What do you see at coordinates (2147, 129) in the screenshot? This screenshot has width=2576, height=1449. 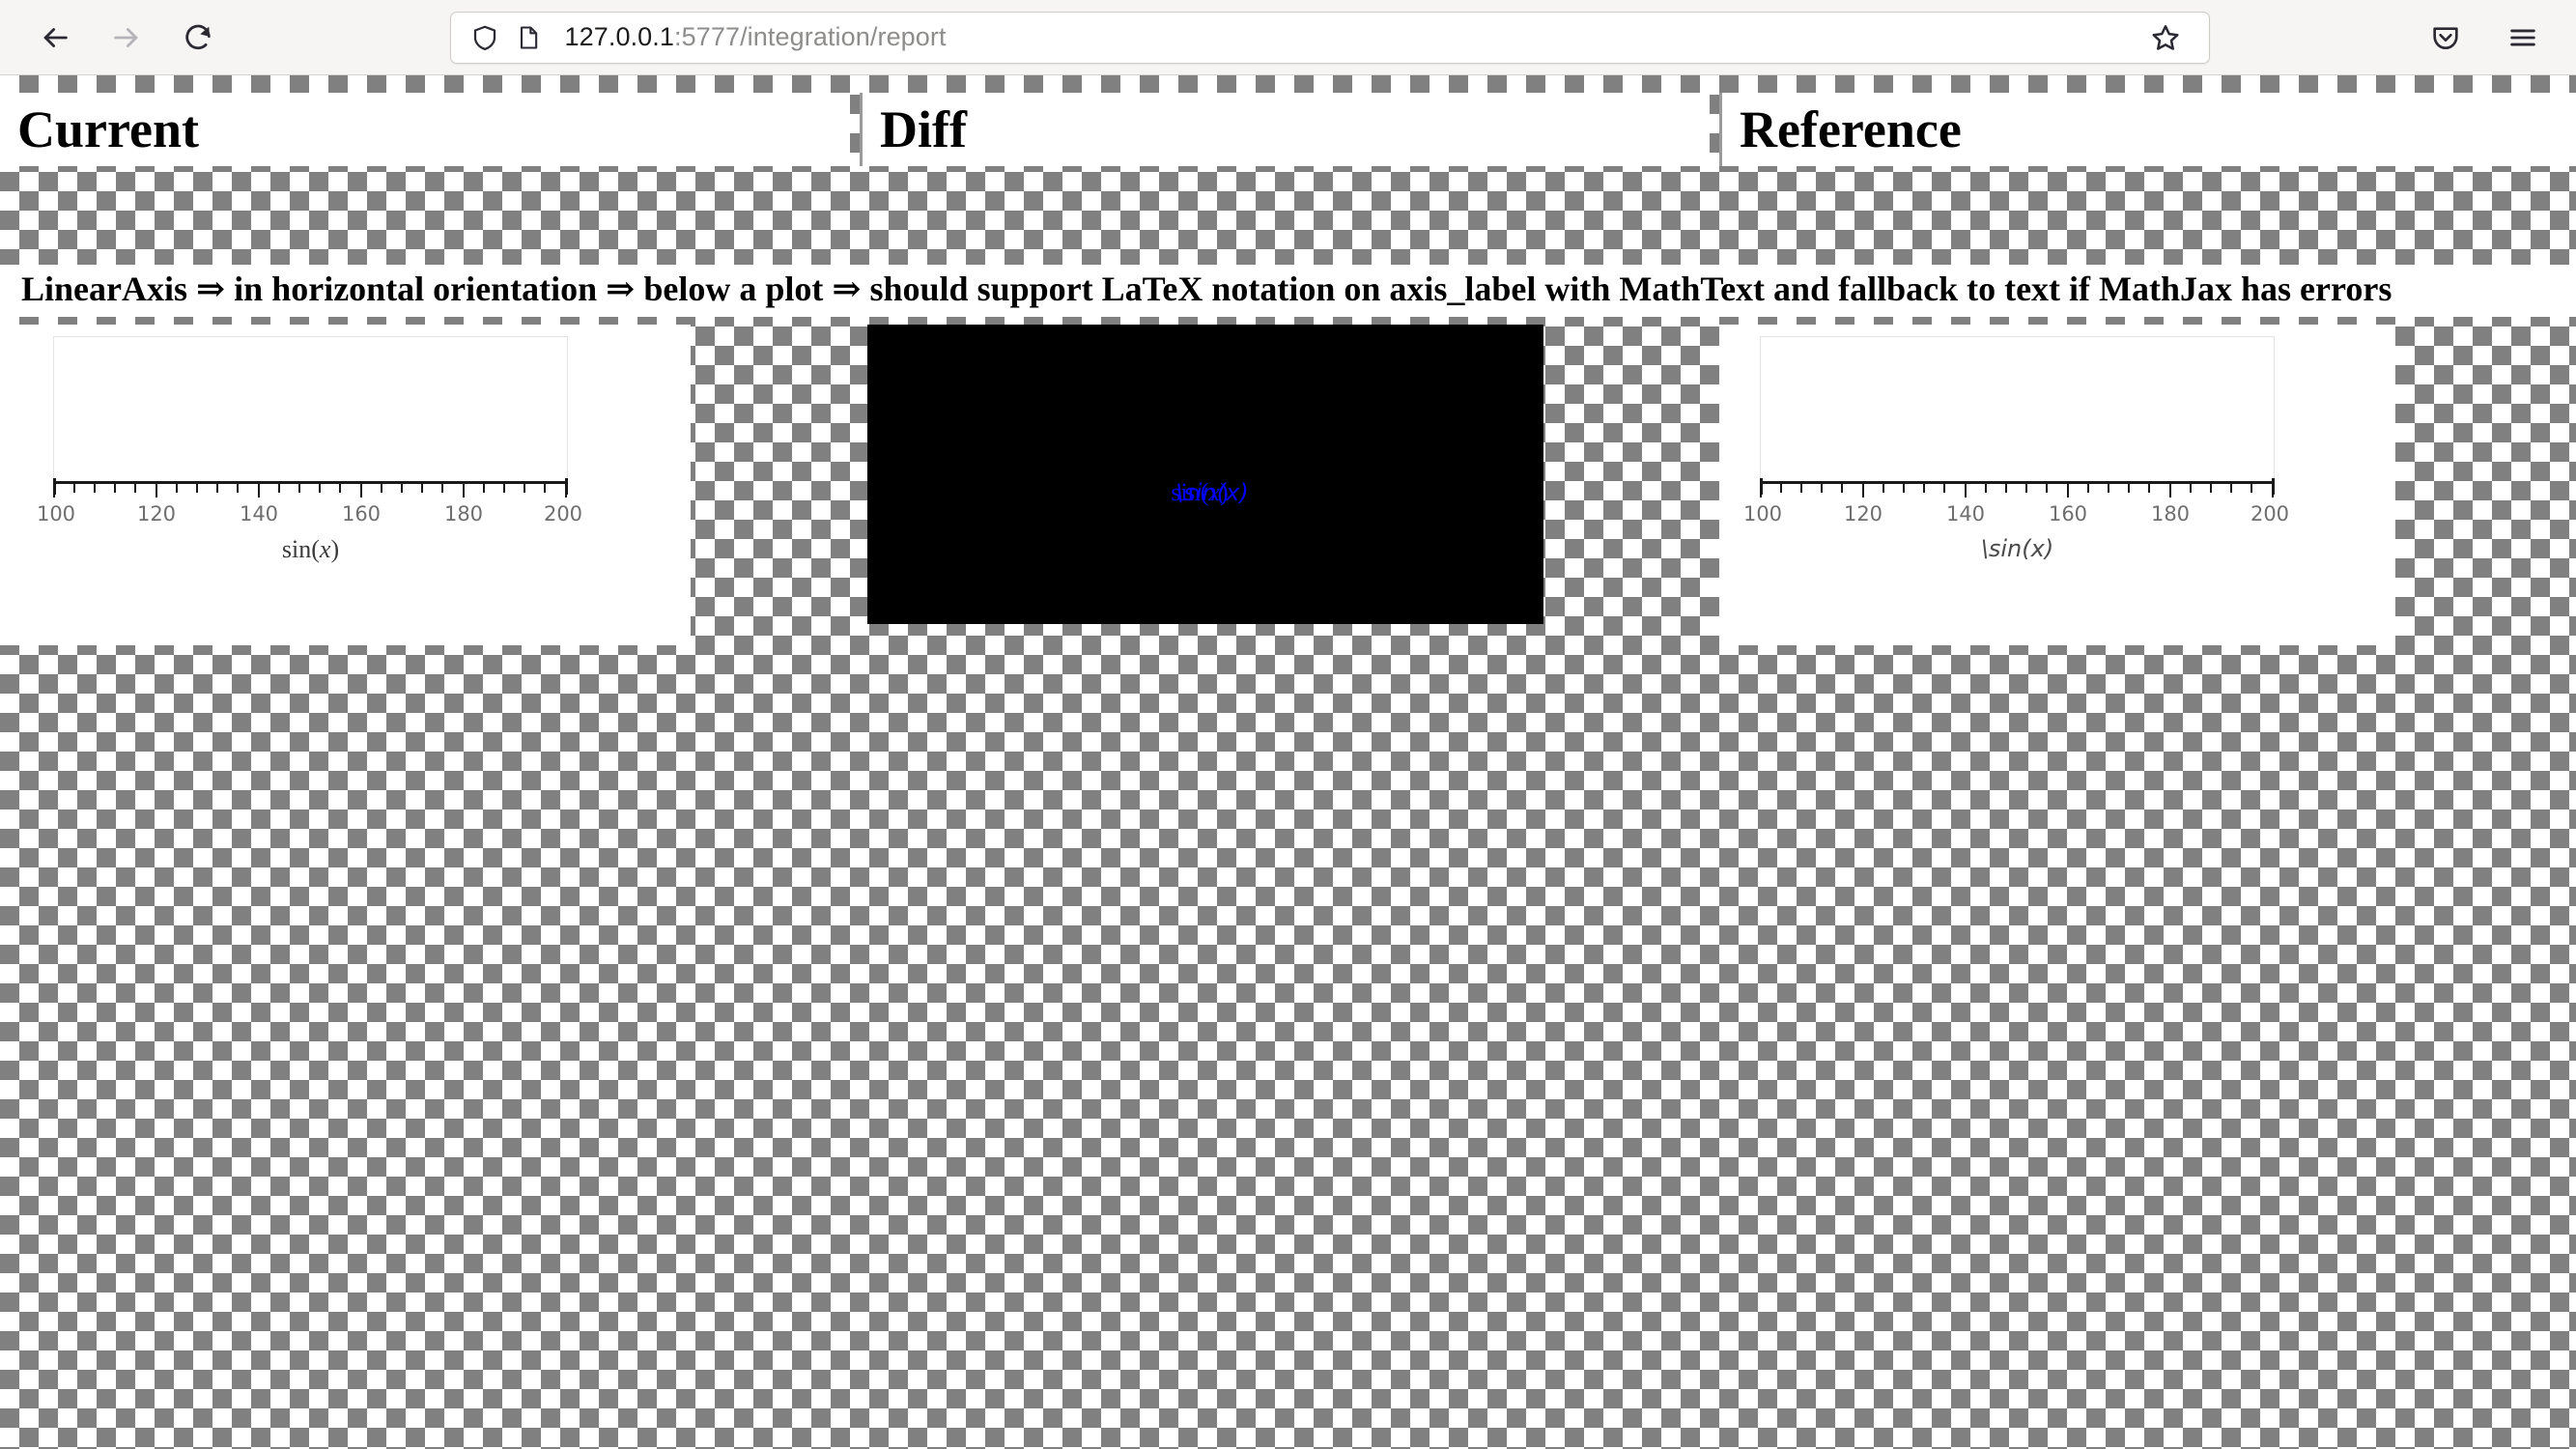 I see `column-header-reference: Reference` at bounding box center [2147, 129].